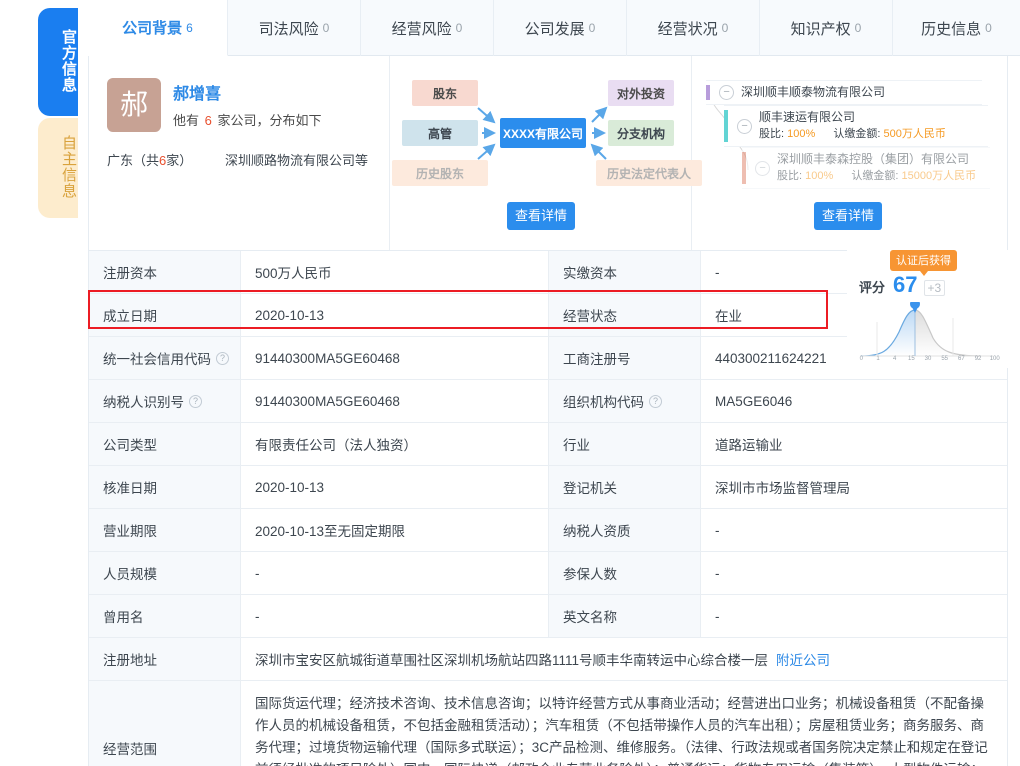 The image size is (1020, 766). I want to click on tree-node: − 深圳顺丰顺泰物流有限公司, so click(844, 92).